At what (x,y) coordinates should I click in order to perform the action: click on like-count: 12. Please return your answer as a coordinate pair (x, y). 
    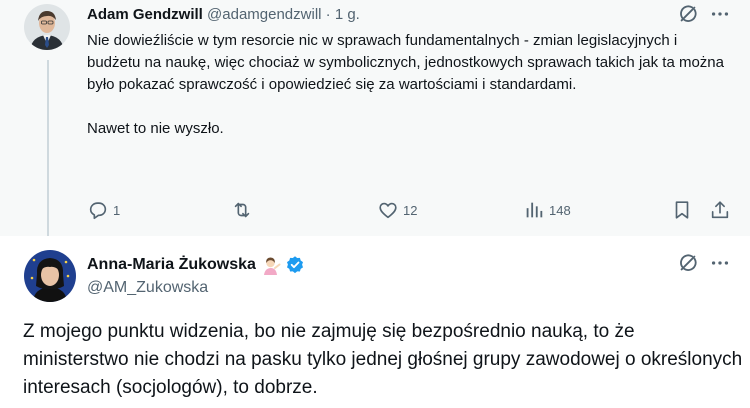
    Looking at the image, I should click on (410, 210).